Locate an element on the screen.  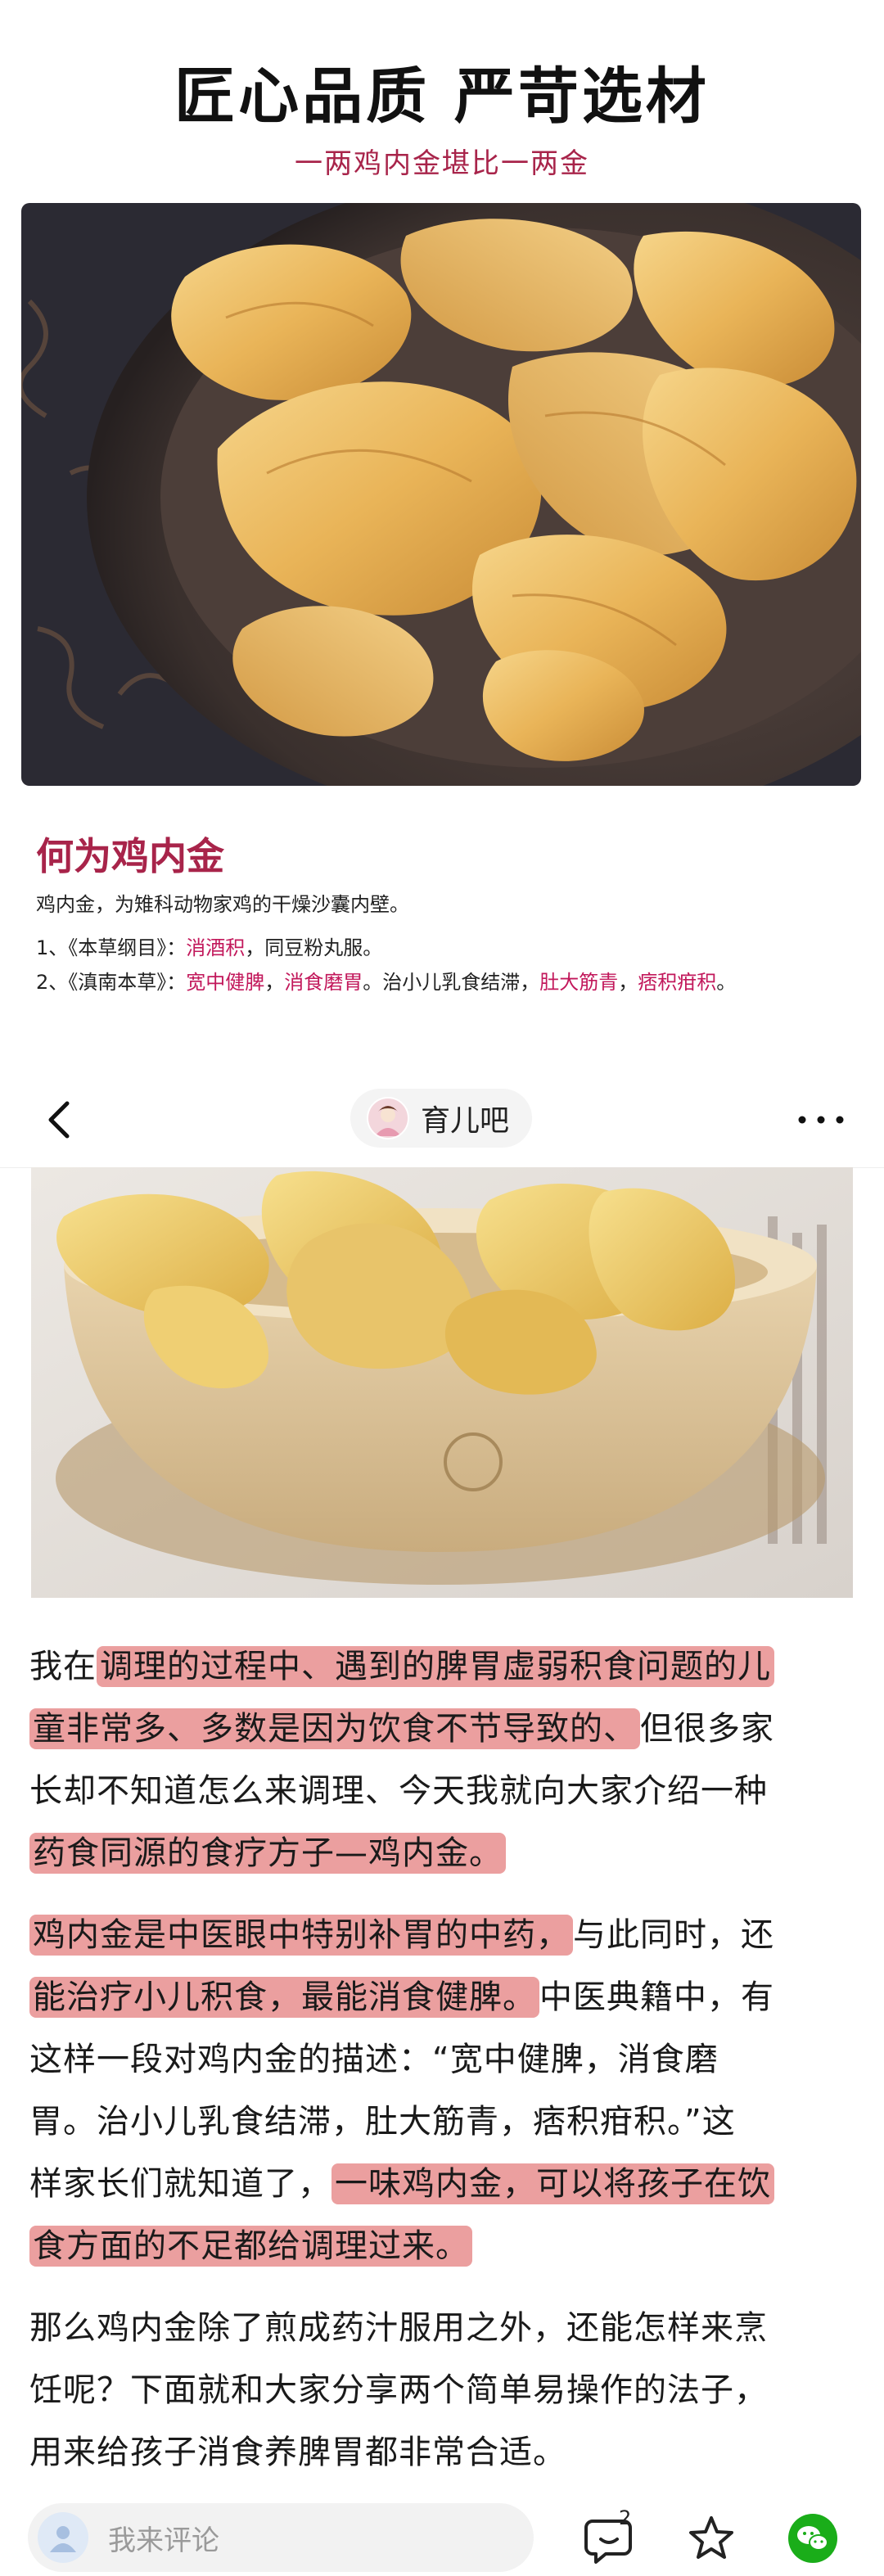
p2-line4: 胃。治小儿乳食结滞，肚大筋青，痞积疳积。”这 is located at coordinates (382, 2122).